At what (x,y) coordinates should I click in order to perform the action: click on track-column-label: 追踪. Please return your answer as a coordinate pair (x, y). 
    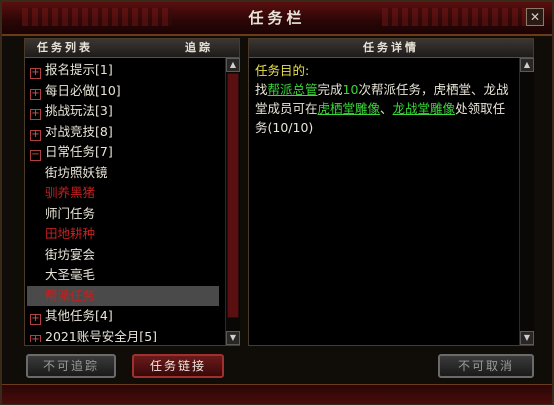
    Looking at the image, I should click on (199, 47).